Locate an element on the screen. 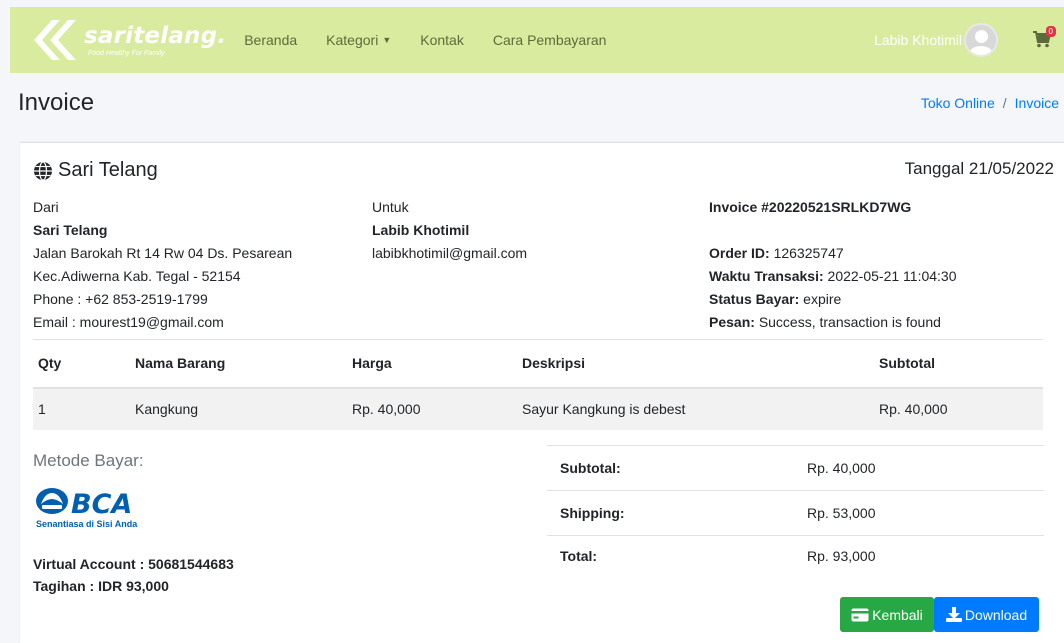 Image resolution: width=1064 pixels, height=643 pixels. avatar is located at coordinates (981, 40).